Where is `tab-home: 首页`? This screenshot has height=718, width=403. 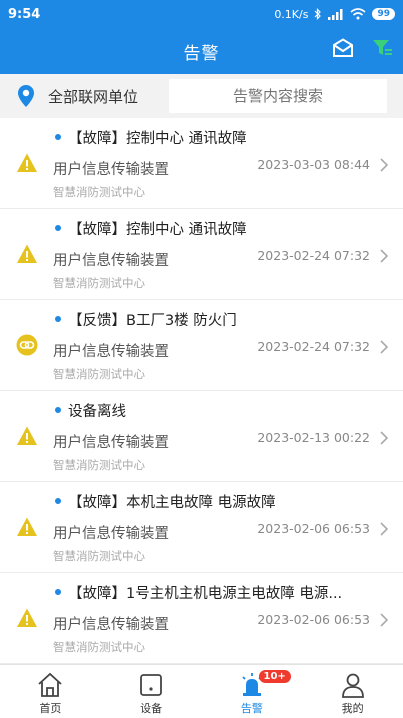
tab-home: 首页 is located at coordinates (50, 691).